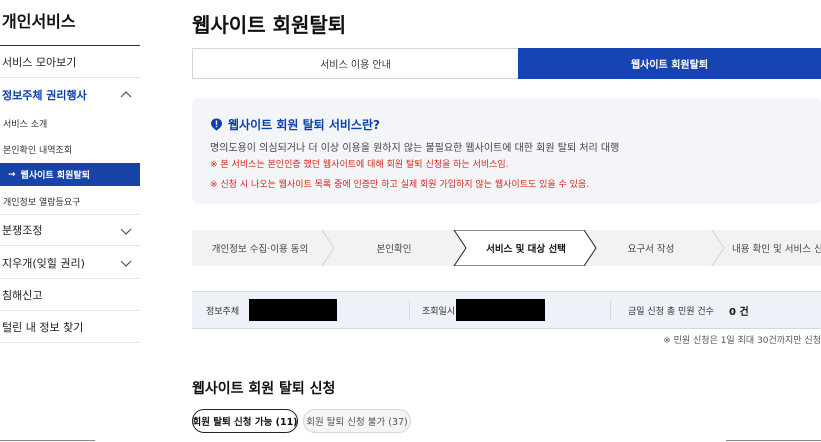  What do you see at coordinates (43, 263) in the screenshot?
I see `sidebar-item-label: 지우개(잊힐 권리)` at bounding box center [43, 263].